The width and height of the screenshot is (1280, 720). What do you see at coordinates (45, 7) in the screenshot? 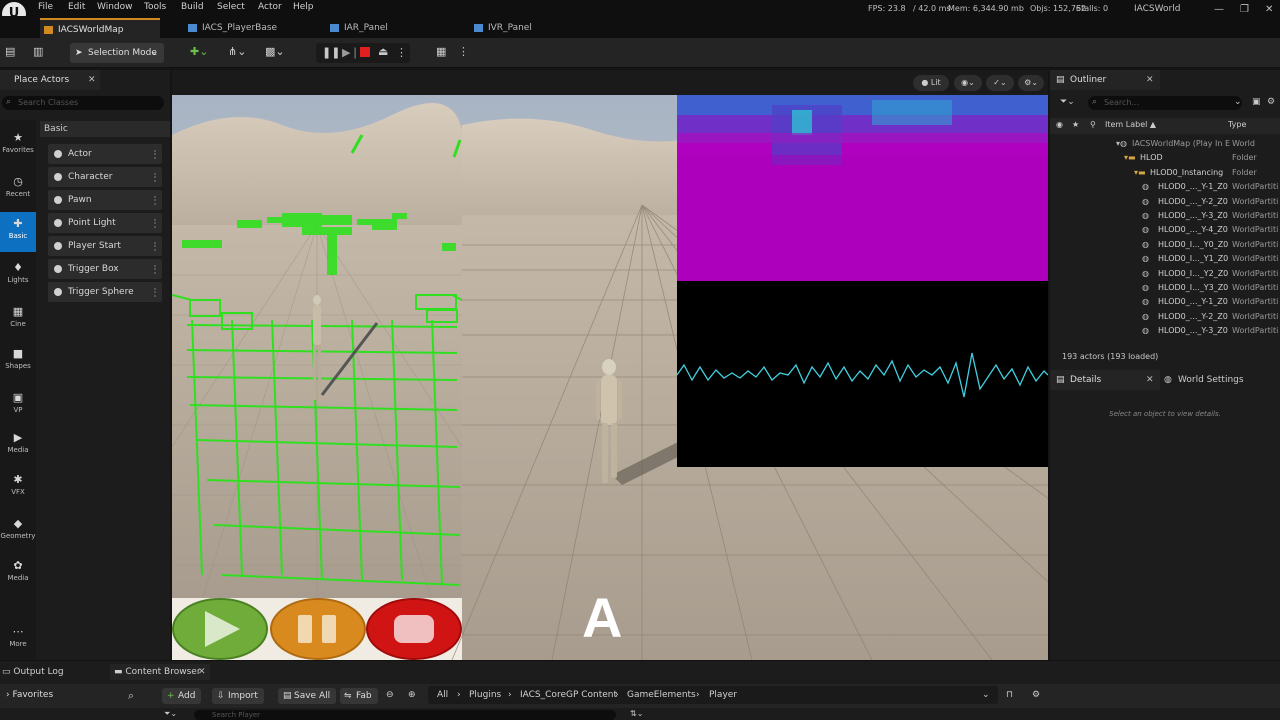
I see `menu-file: File` at bounding box center [45, 7].